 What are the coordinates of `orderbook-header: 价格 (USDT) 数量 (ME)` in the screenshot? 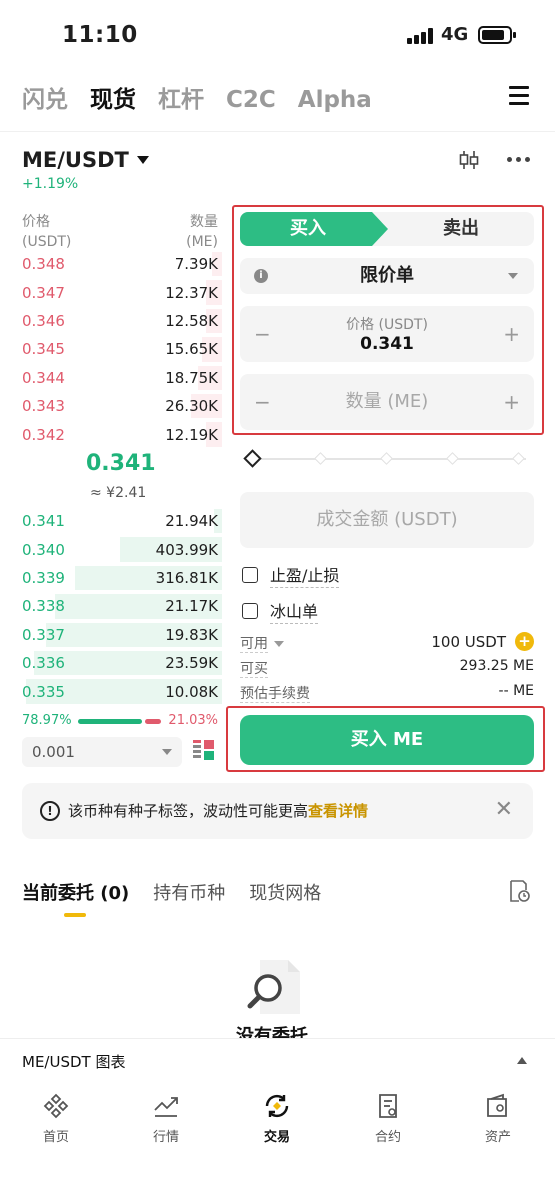 It's located at (120, 232).